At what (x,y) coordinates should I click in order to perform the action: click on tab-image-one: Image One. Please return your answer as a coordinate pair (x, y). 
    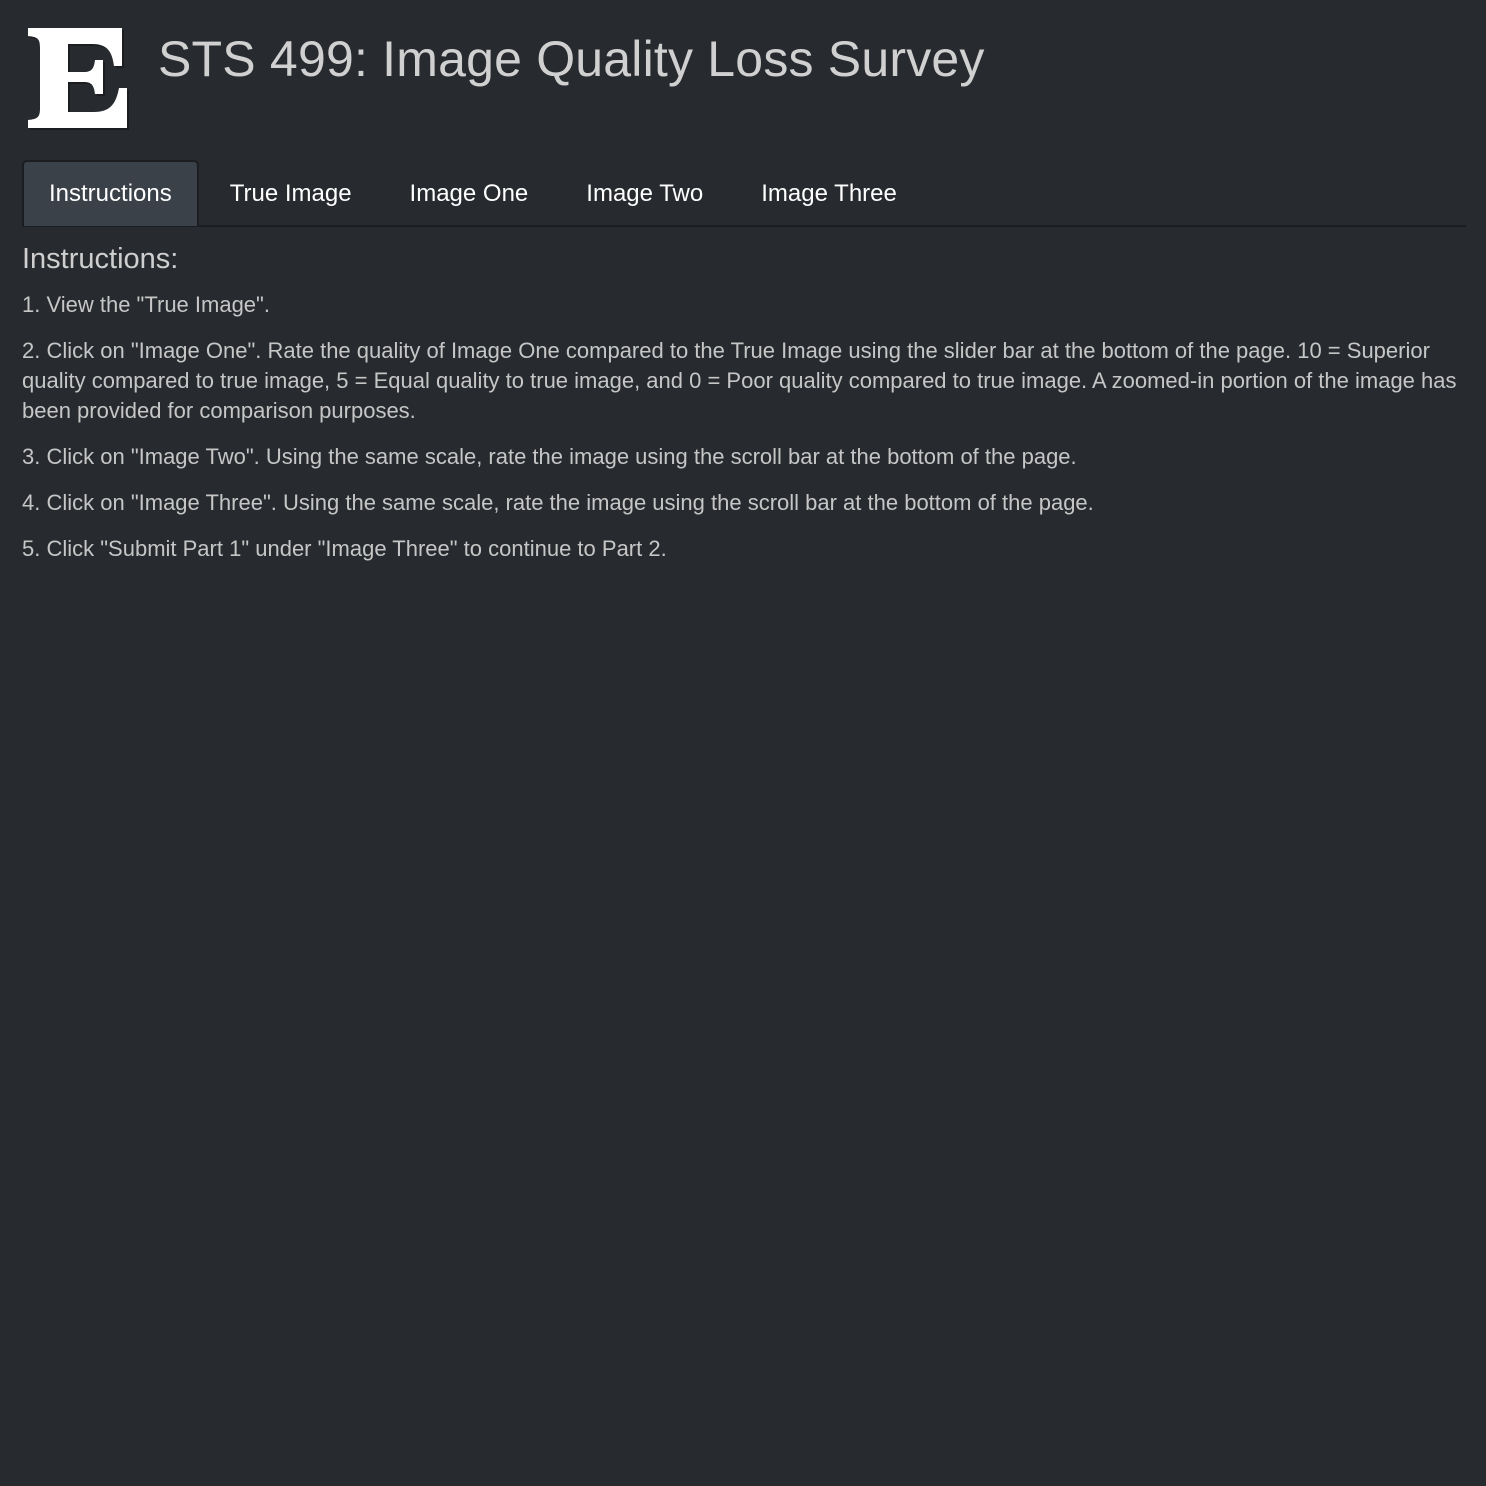
    Looking at the image, I should click on (469, 193).